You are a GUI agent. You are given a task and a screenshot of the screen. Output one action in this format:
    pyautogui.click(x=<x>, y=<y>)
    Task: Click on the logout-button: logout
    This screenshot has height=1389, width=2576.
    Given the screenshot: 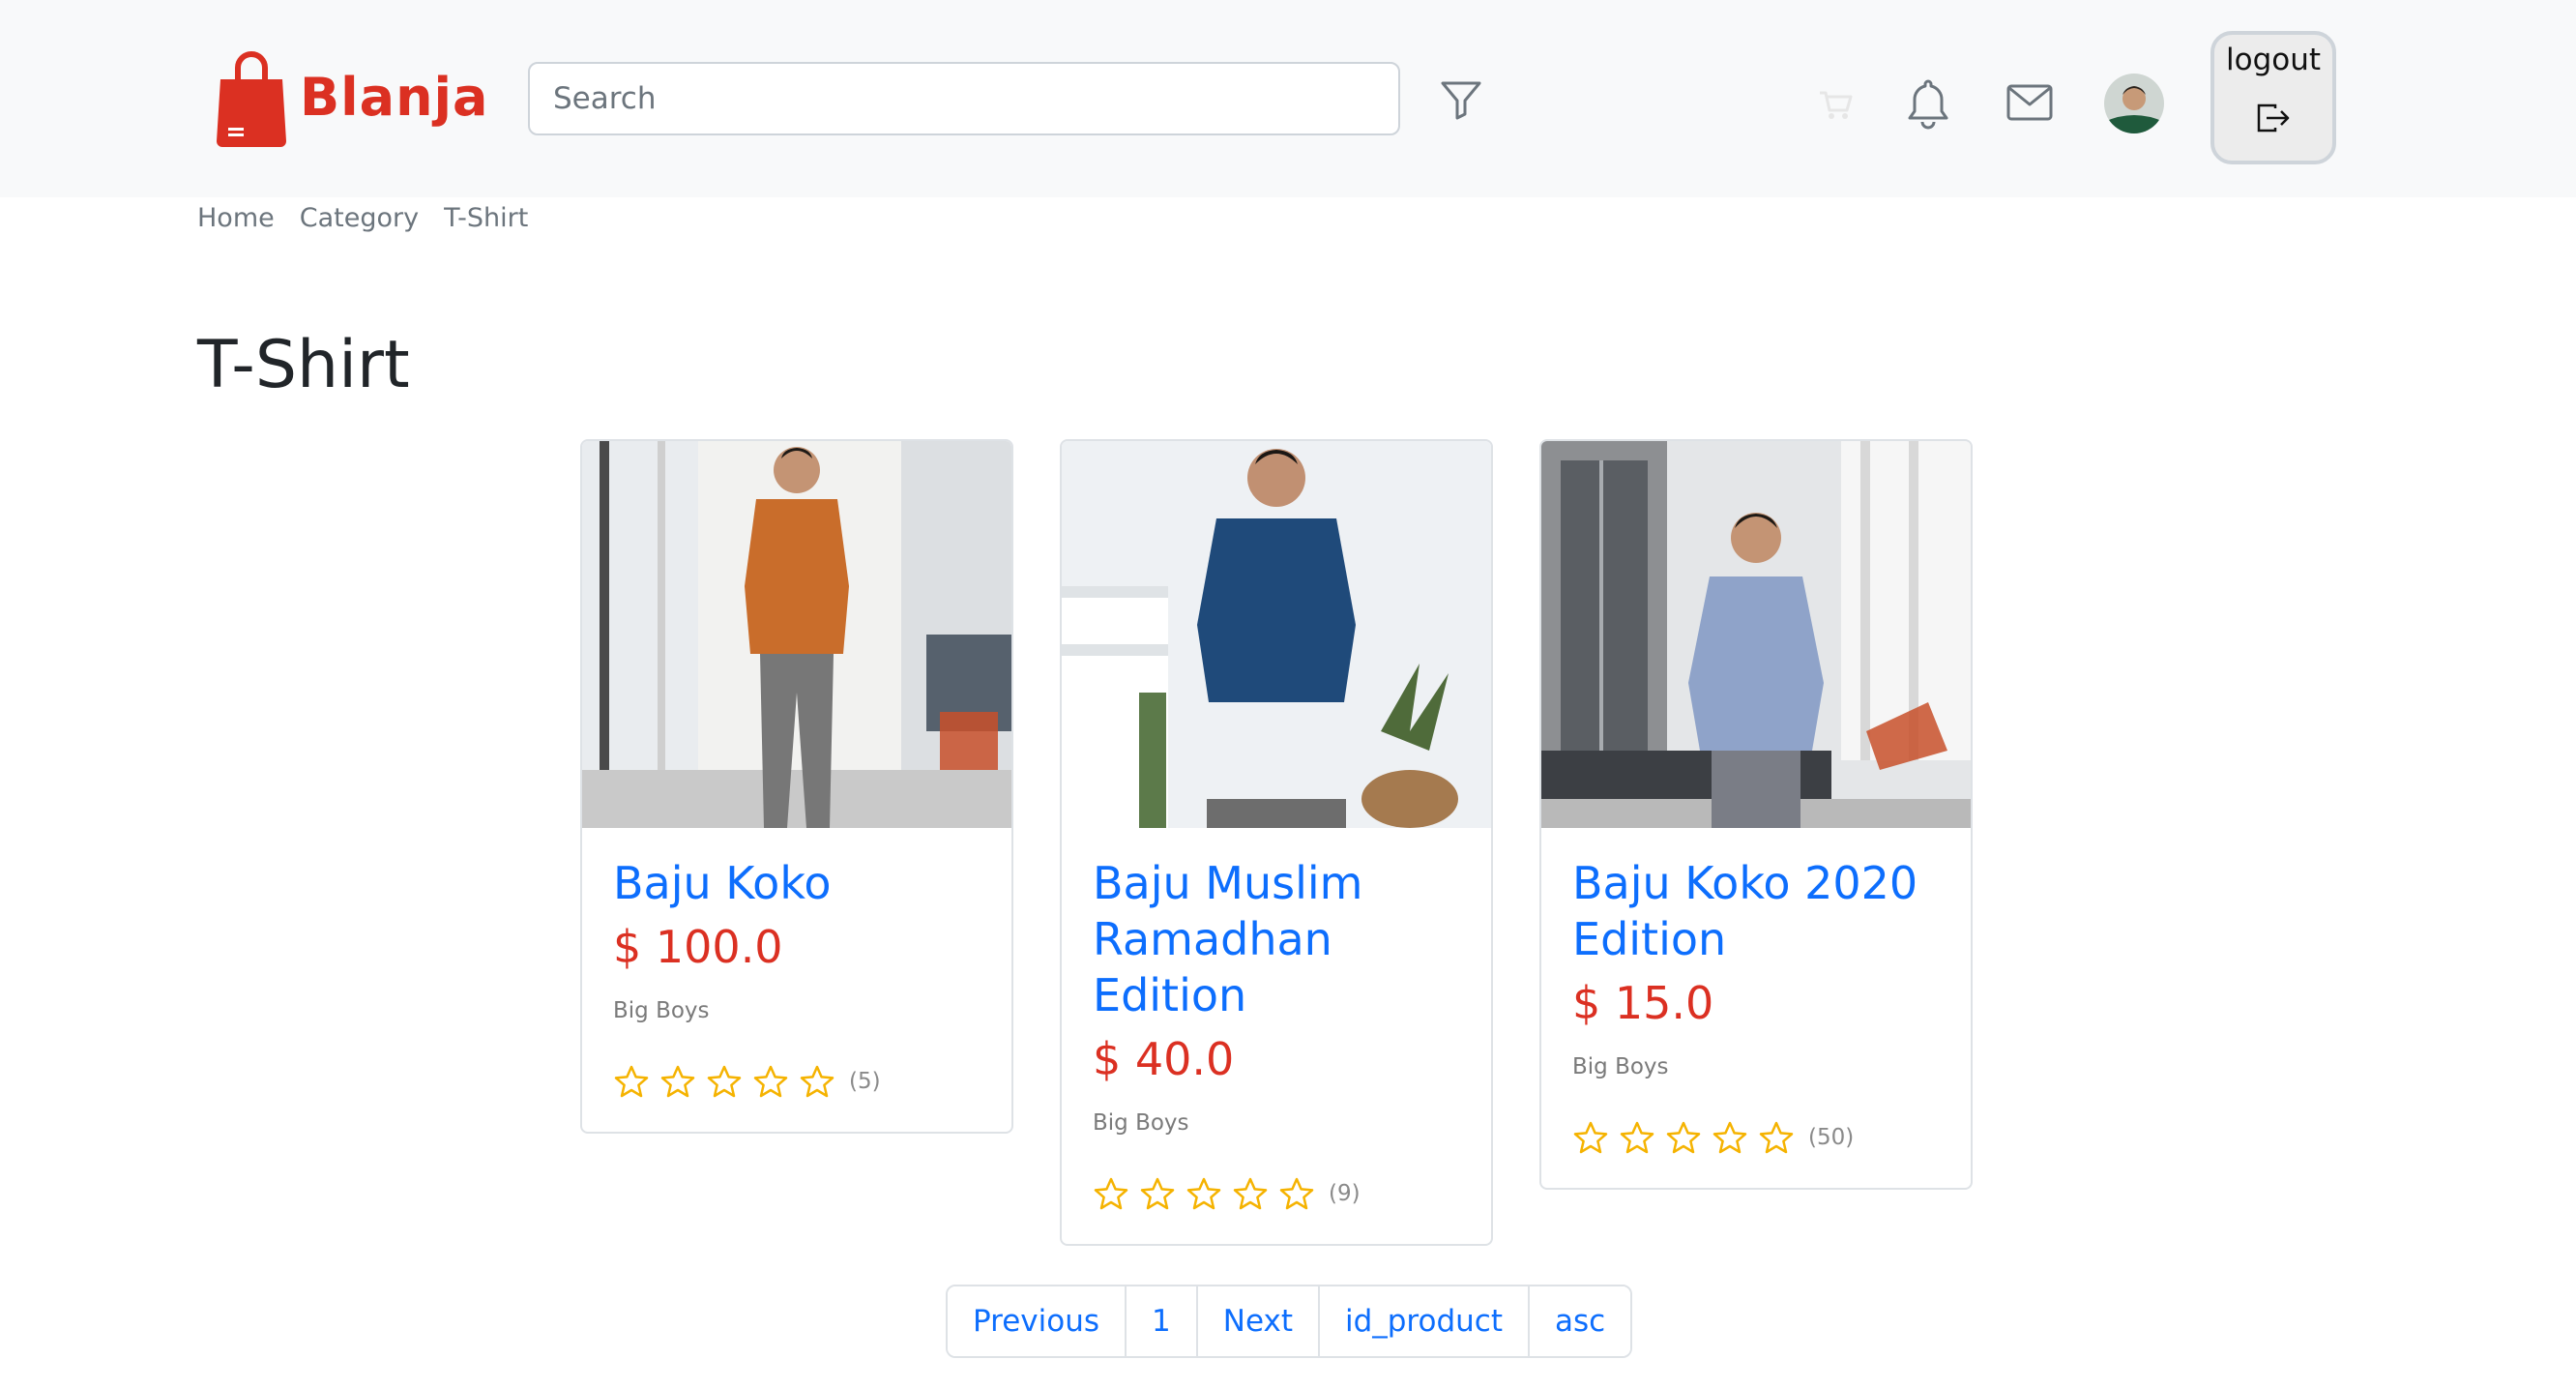 What is the action you would take?
    pyautogui.click(x=2273, y=97)
    